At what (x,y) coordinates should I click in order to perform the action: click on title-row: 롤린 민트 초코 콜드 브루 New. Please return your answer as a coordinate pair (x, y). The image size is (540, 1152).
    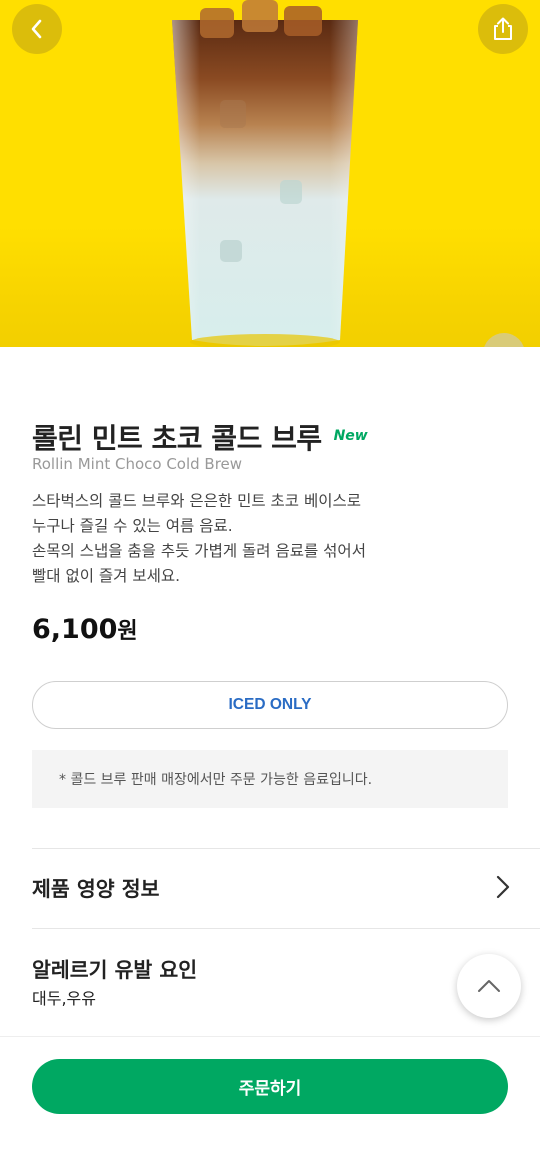
    Looking at the image, I should click on (200, 437).